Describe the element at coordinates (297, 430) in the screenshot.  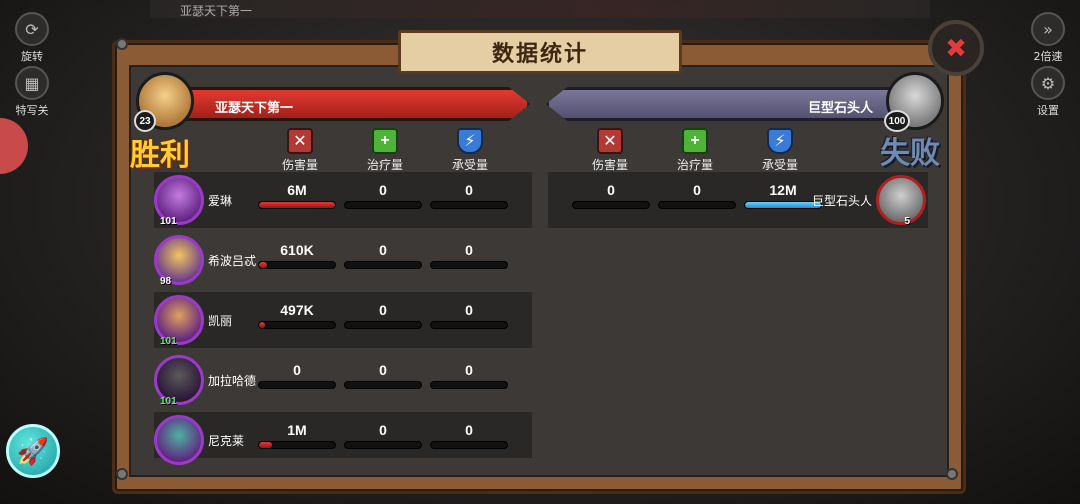
I see `damage-value: 1M` at that location.